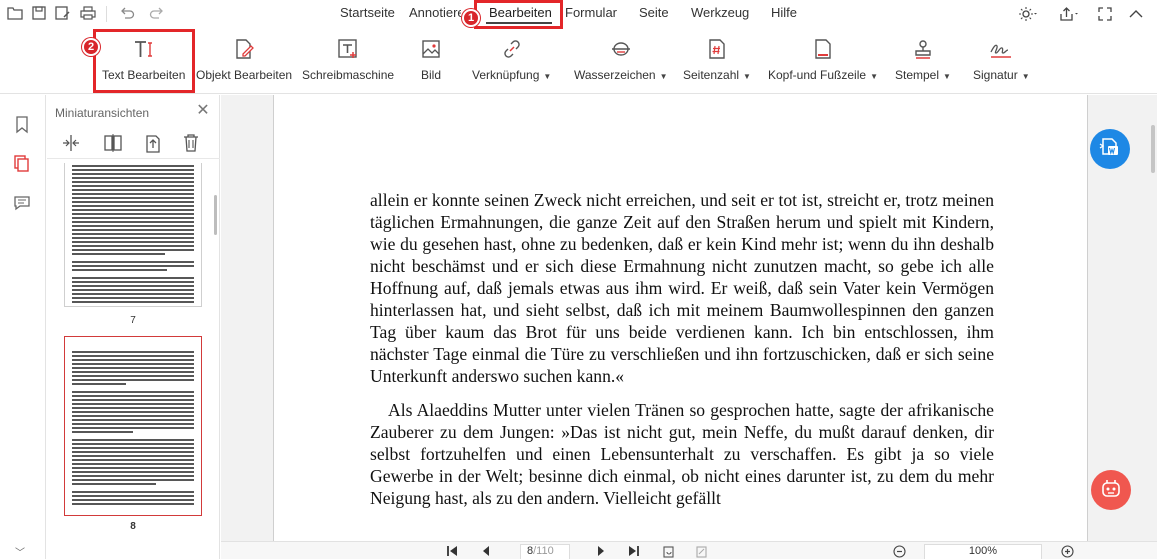 The width and height of the screenshot is (1157, 559). I want to click on extract-page-icon, so click(153, 143).